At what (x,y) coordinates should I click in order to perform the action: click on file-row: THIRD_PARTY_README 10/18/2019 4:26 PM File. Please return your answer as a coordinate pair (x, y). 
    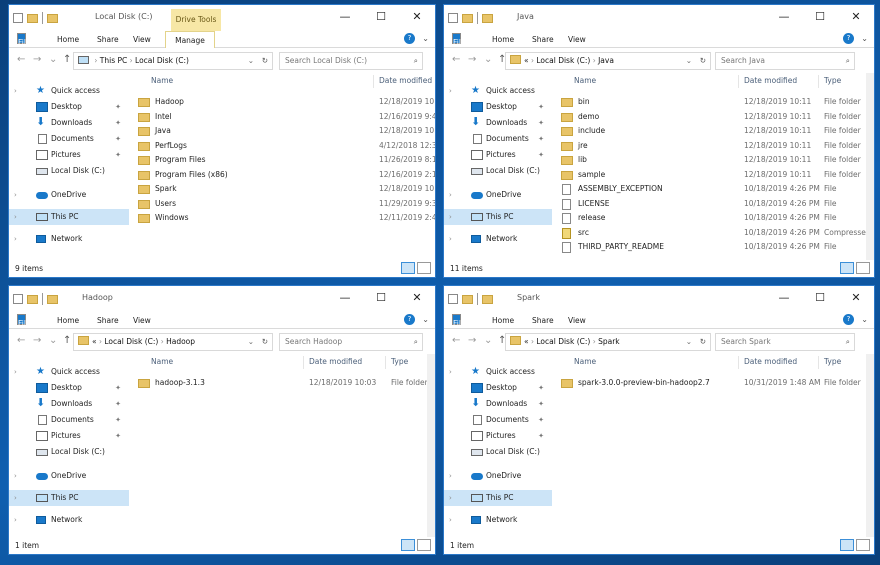
    Looking at the image, I should click on (714, 247).